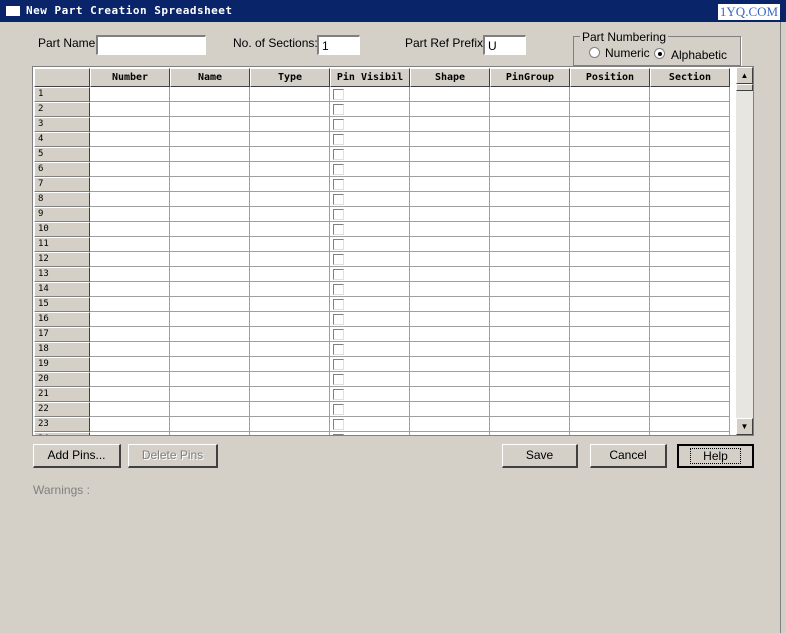 The width and height of the screenshot is (786, 633). Describe the element at coordinates (62, 154) in the screenshot. I see `row-header: 5` at that location.